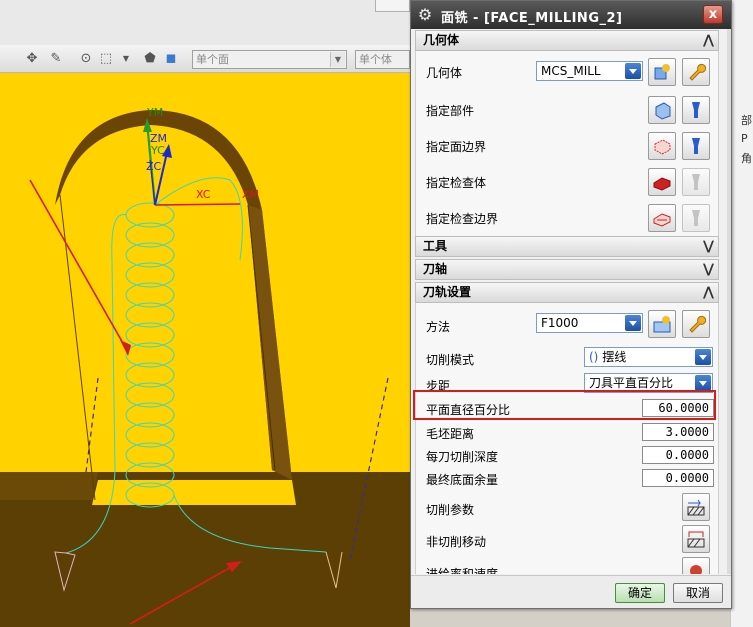 This screenshot has width=753, height=627. Describe the element at coordinates (462, 457) in the screenshot. I see `depth-per-cut-label: 每刀切削深度` at that location.